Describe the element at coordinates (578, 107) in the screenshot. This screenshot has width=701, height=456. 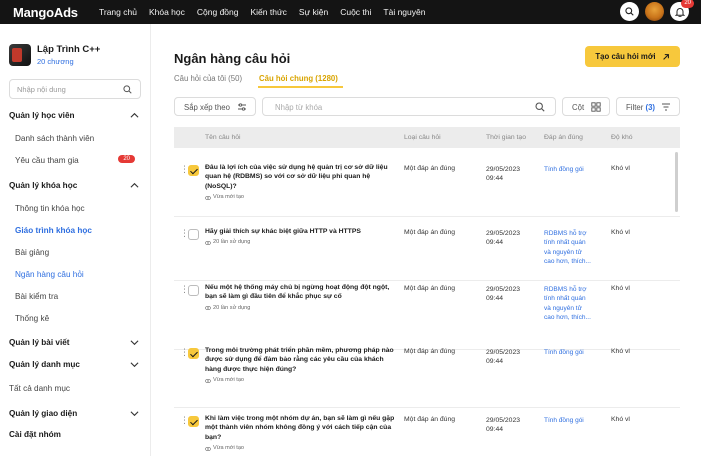
I see `columns-label: Cột` at that location.